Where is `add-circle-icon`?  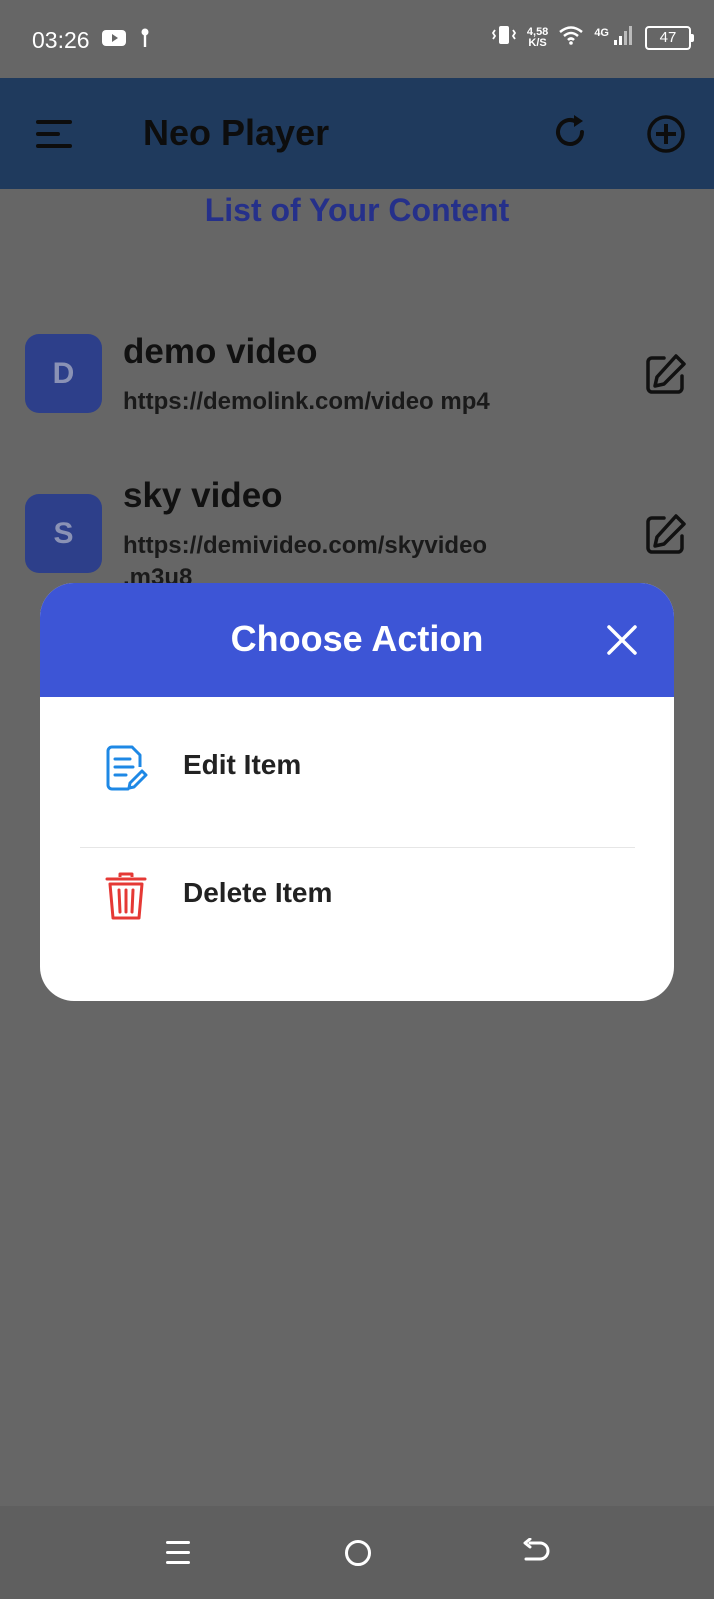 add-circle-icon is located at coordinates (666, 136).